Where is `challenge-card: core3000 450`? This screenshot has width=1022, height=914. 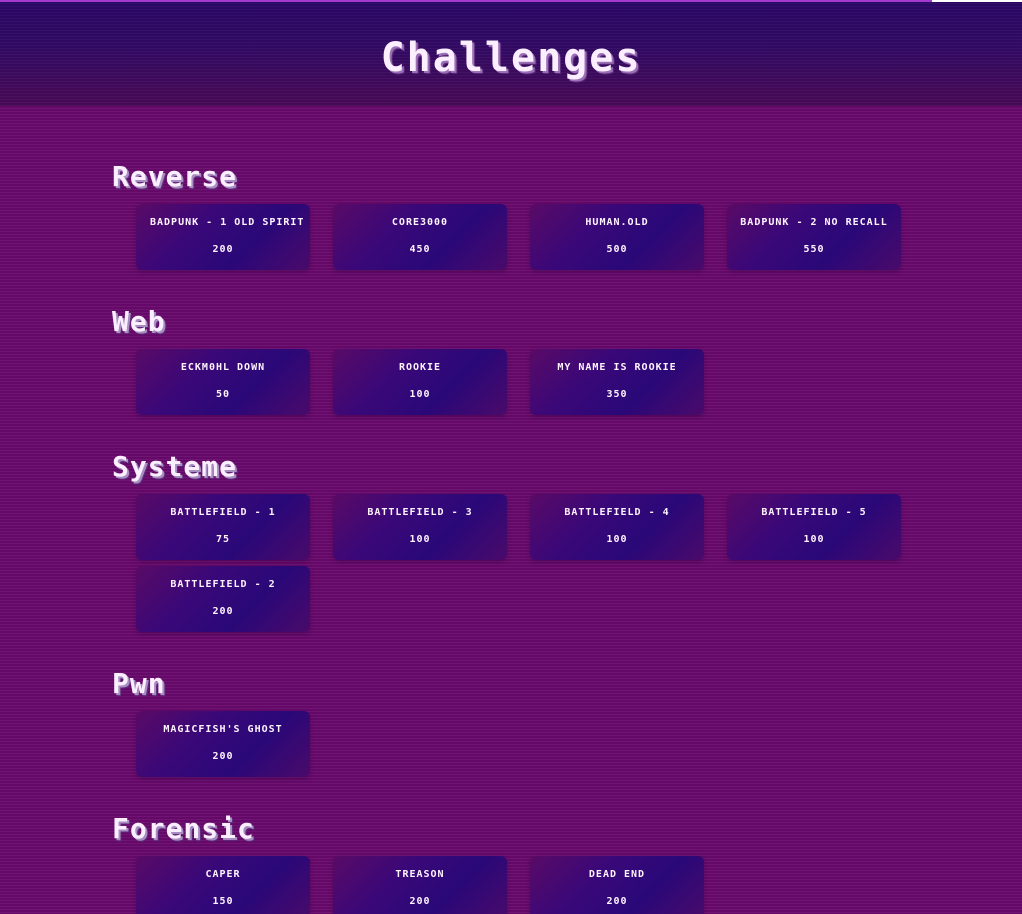
challenge-card: core3000 450 is located at coordinates (420, 237).